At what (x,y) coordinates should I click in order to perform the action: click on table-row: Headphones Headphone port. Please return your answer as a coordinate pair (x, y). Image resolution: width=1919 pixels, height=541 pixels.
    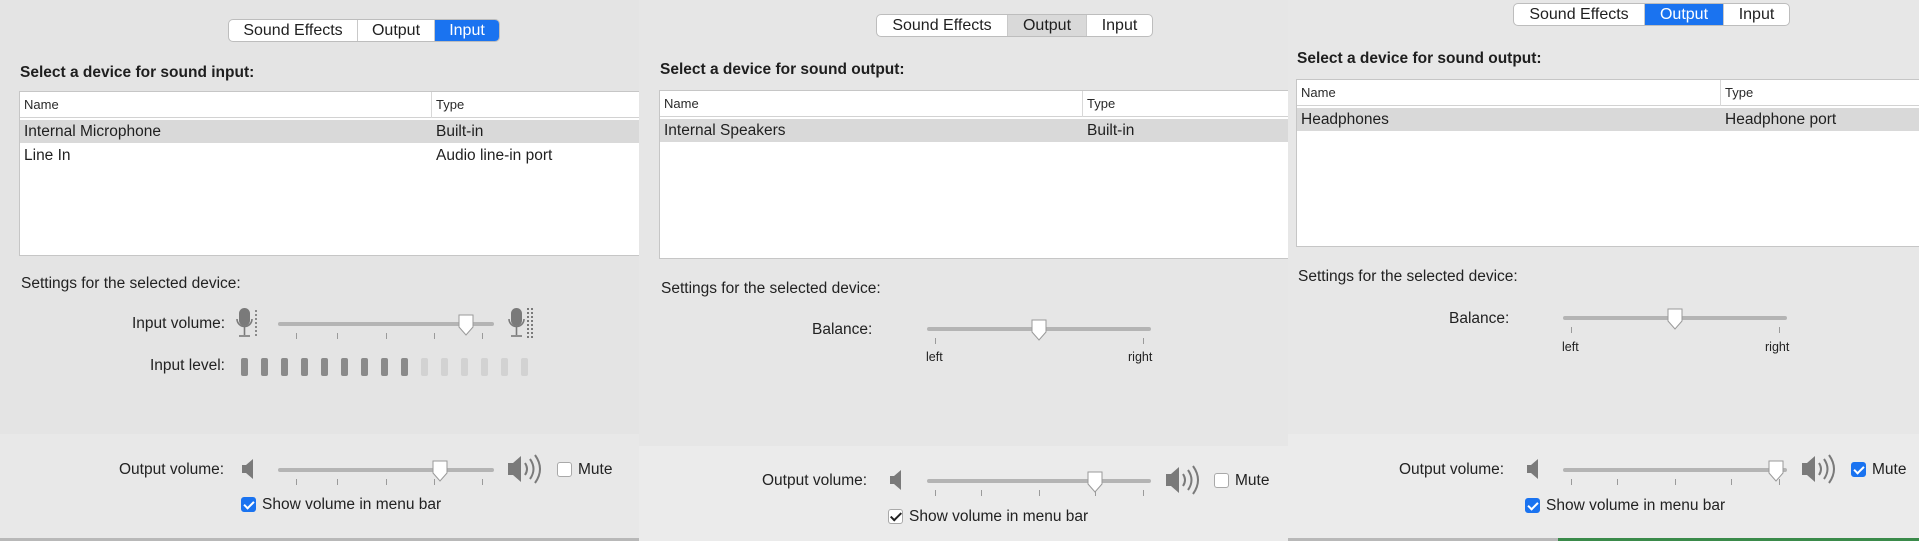
    Looking at the image, I should click on (1608, 119).